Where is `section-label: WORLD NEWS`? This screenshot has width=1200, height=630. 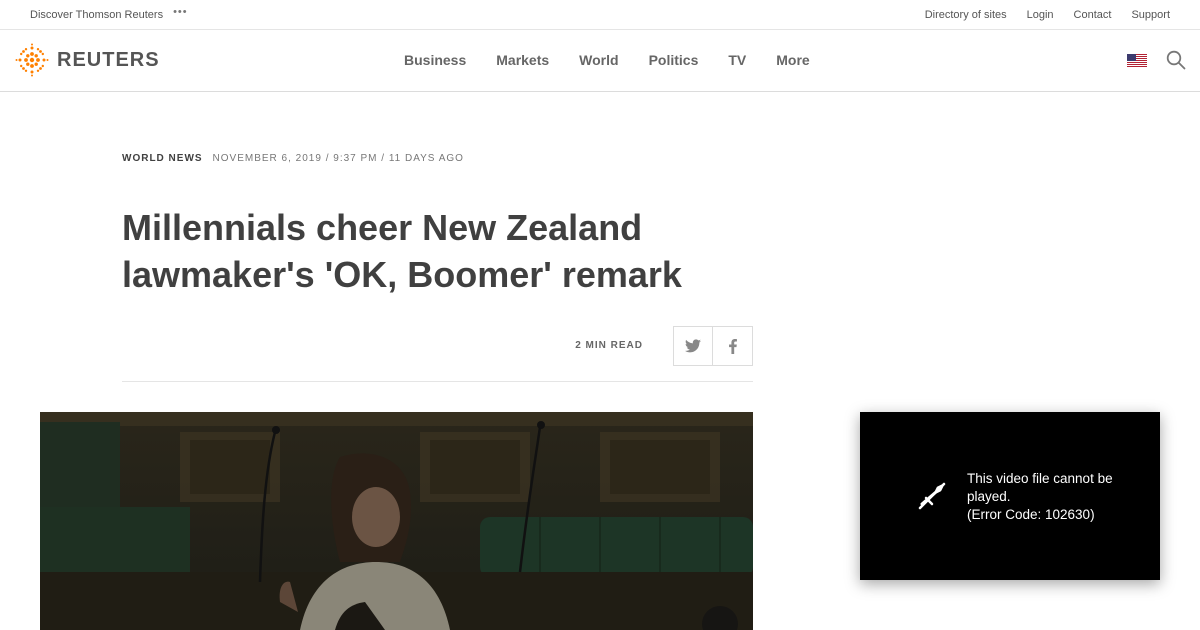 section-label: WORLD NEWS is located at coordinates (162, 158).